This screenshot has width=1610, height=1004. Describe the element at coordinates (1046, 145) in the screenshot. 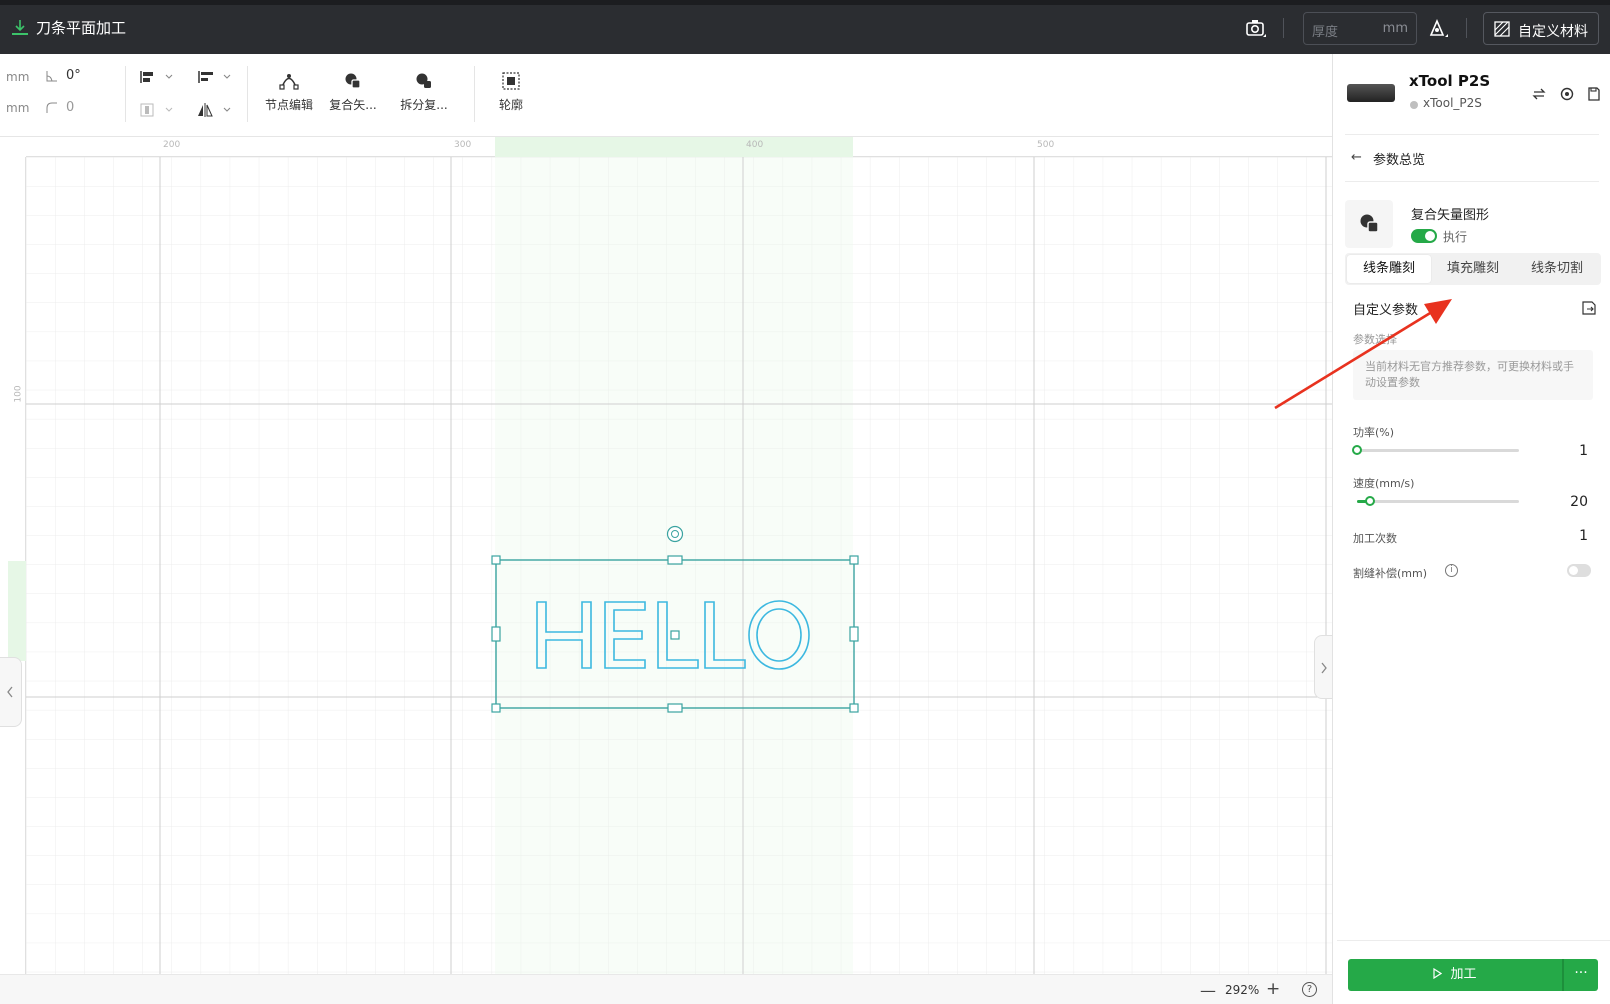

I see `ruler-tick: 500` at that location.